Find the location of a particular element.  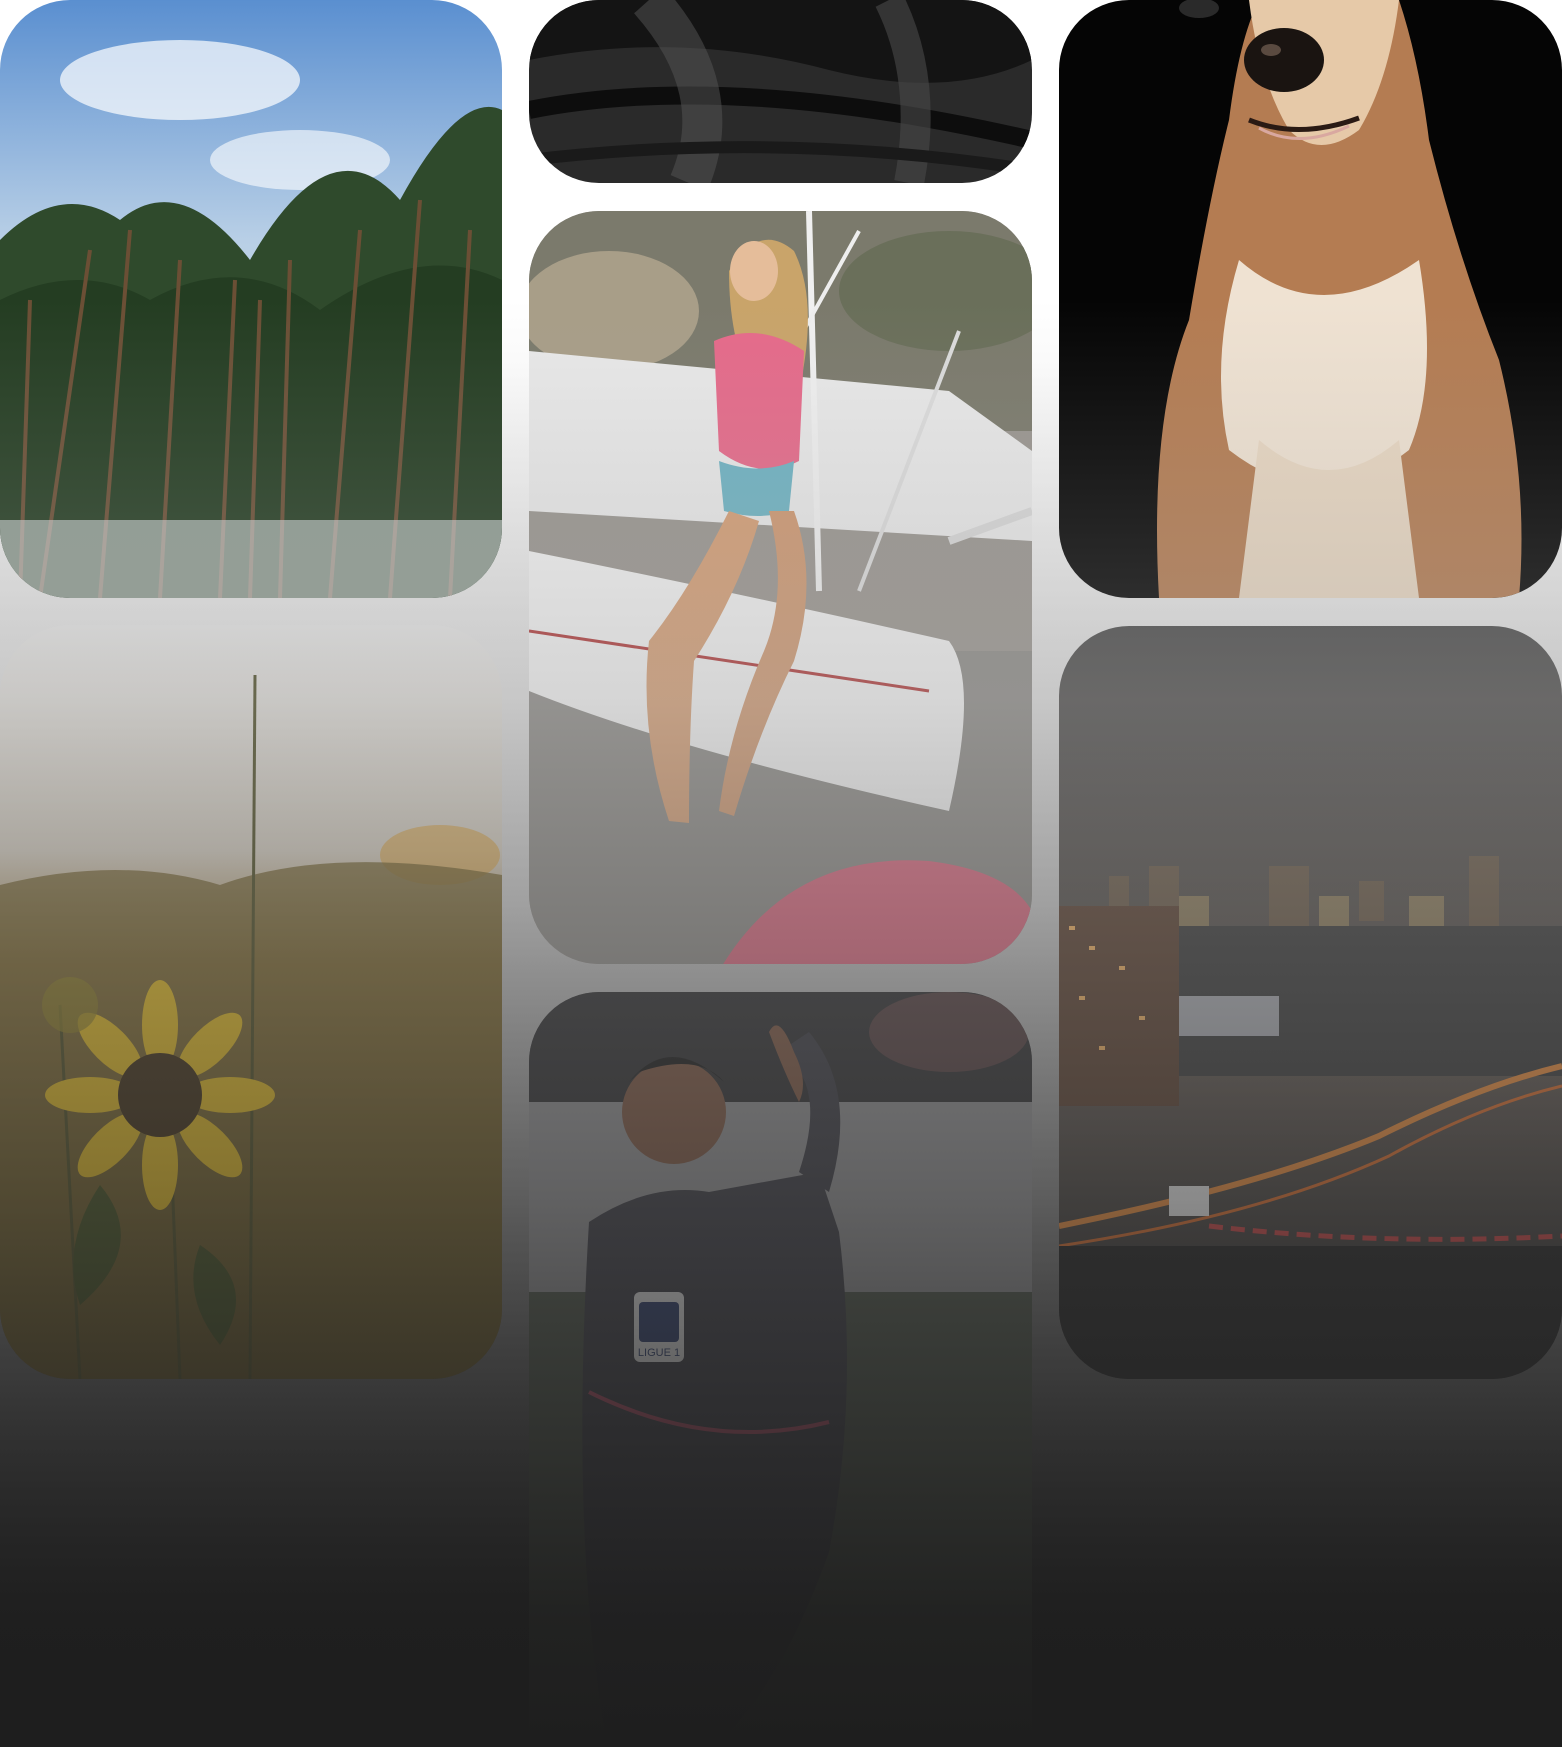

forest-photo-icon is located at coordinates (251, 299).